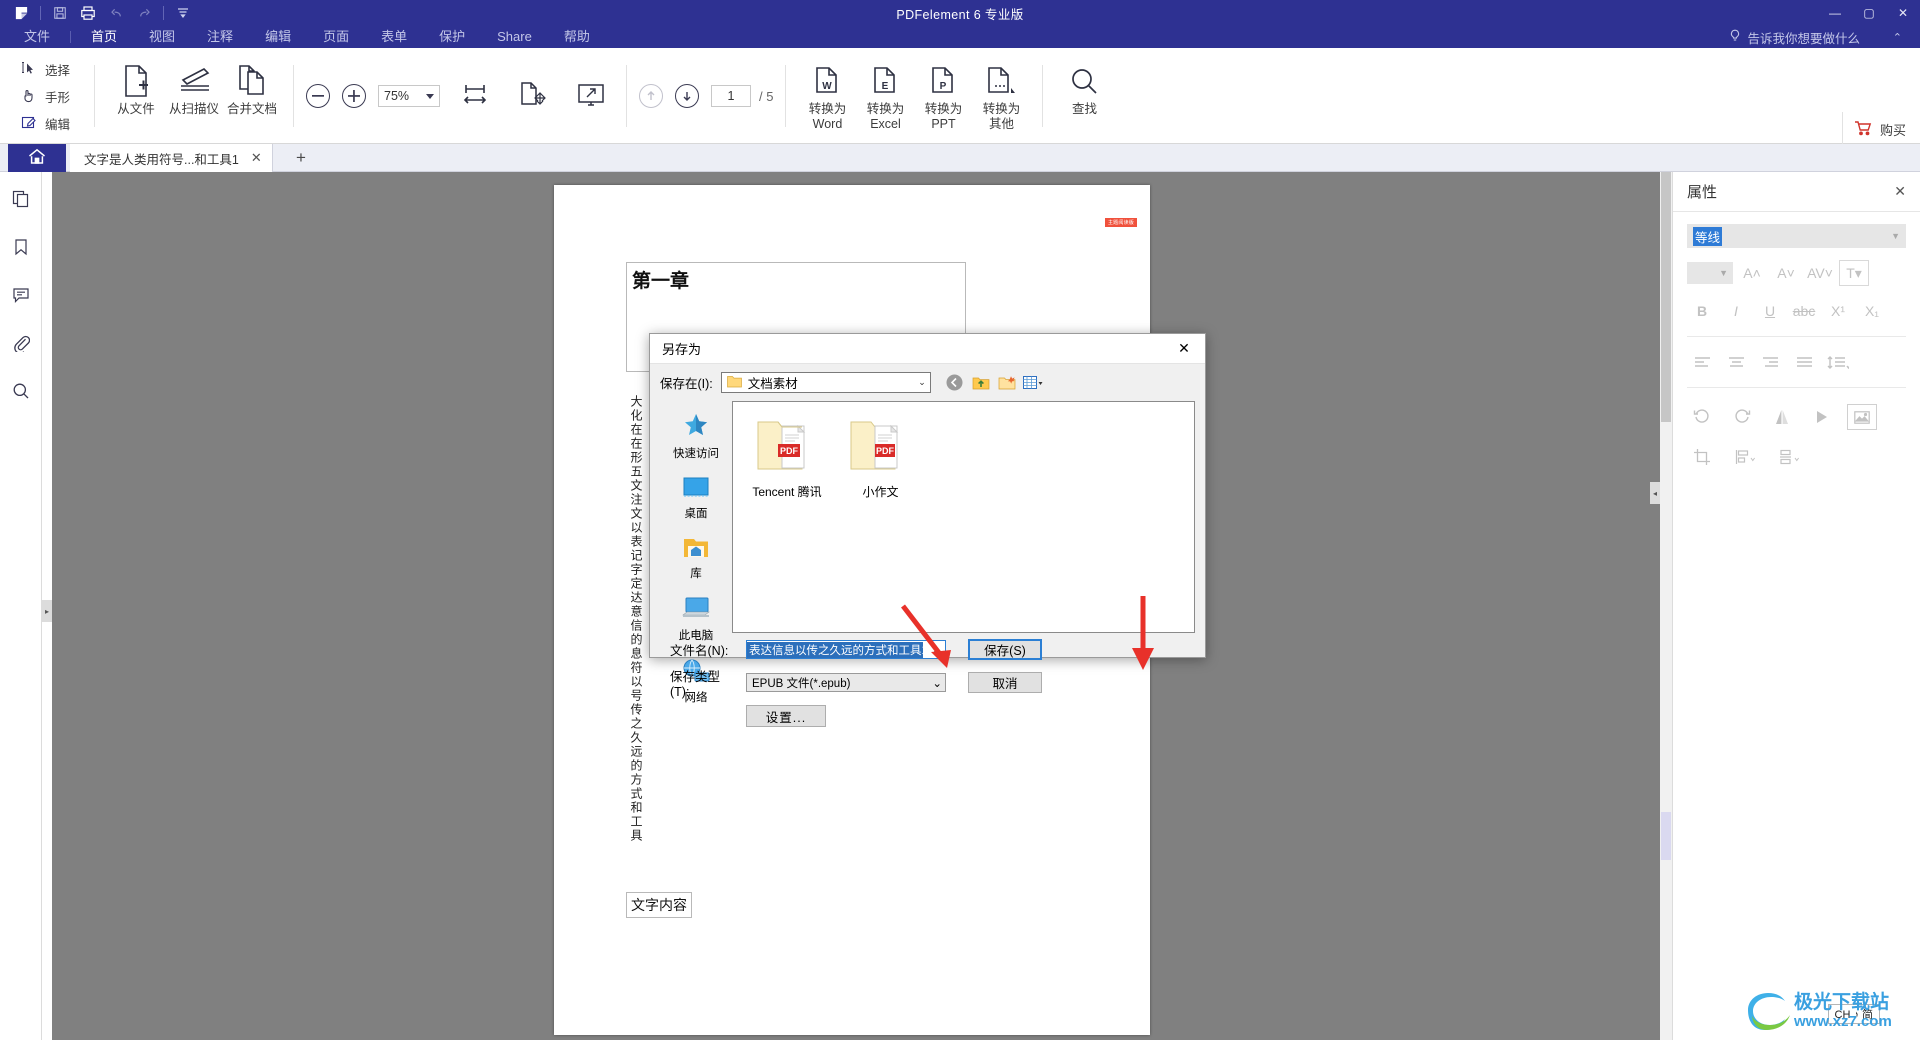  What do you see at coordinates (846, 649) in the screenshot?
I see `filename-input: 表达信息以传之久远的方式和工具1.epub ⌄` at bounding box center [846, 649].